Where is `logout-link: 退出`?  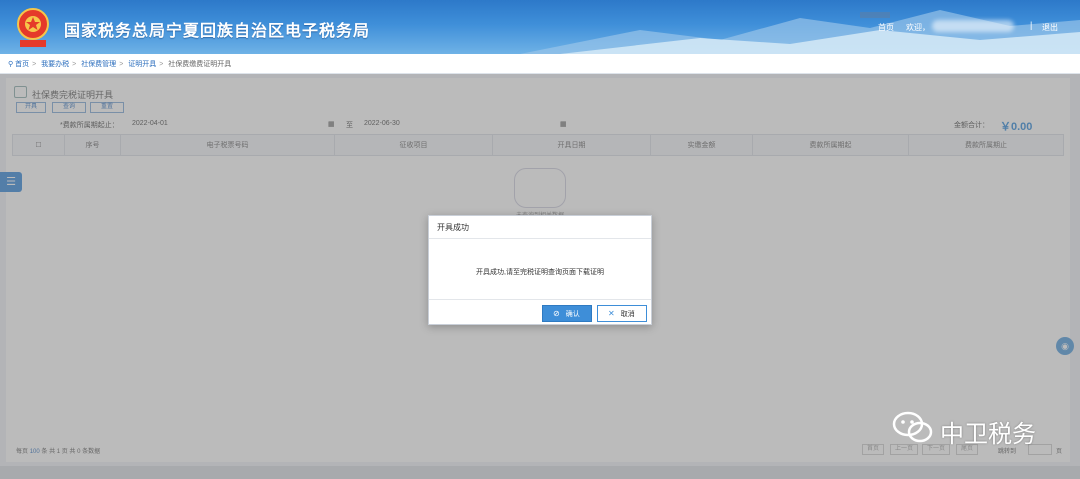 logout-link: 退出 is located at coordinates (1050, 27).